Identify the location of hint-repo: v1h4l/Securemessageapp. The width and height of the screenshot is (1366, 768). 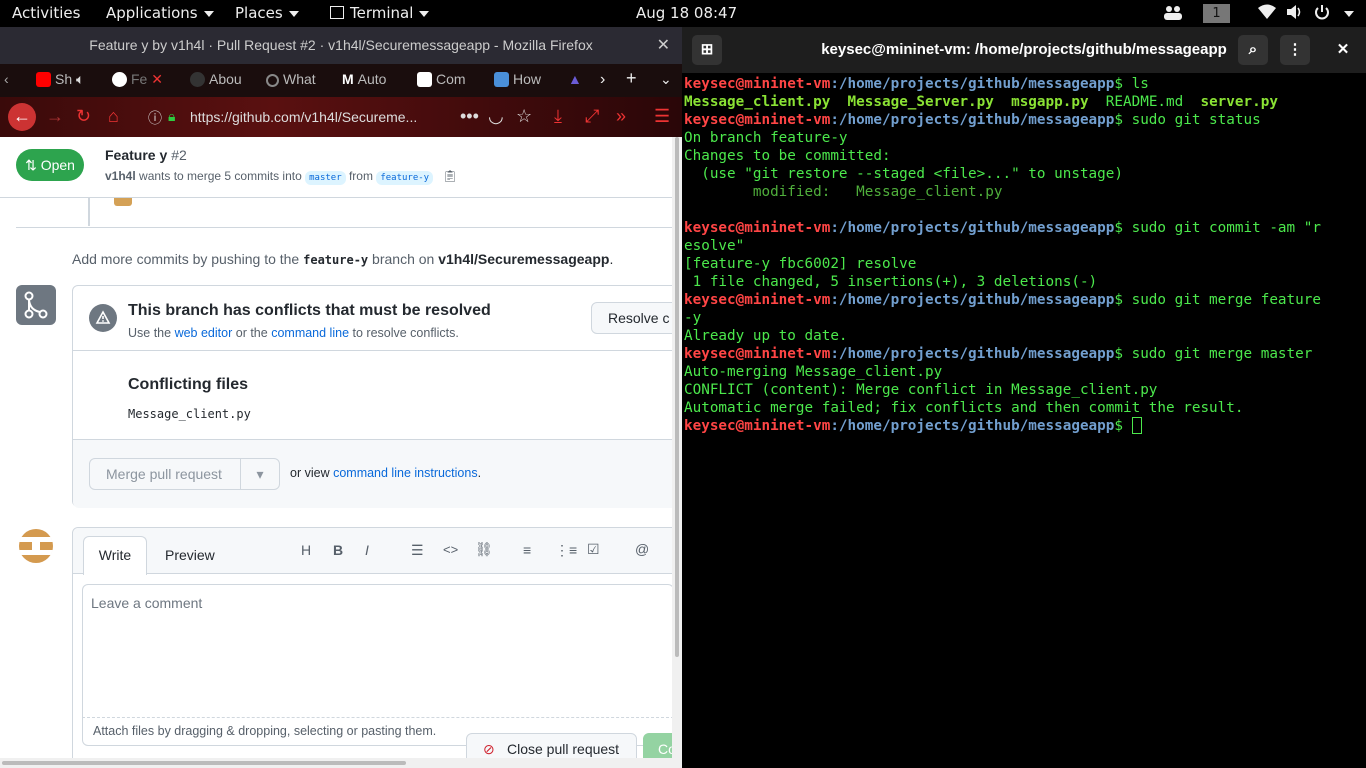
(523, 259).